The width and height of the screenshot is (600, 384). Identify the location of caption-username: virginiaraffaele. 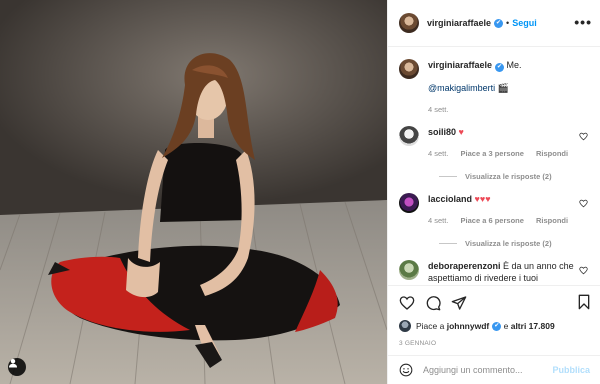
(460, 65).